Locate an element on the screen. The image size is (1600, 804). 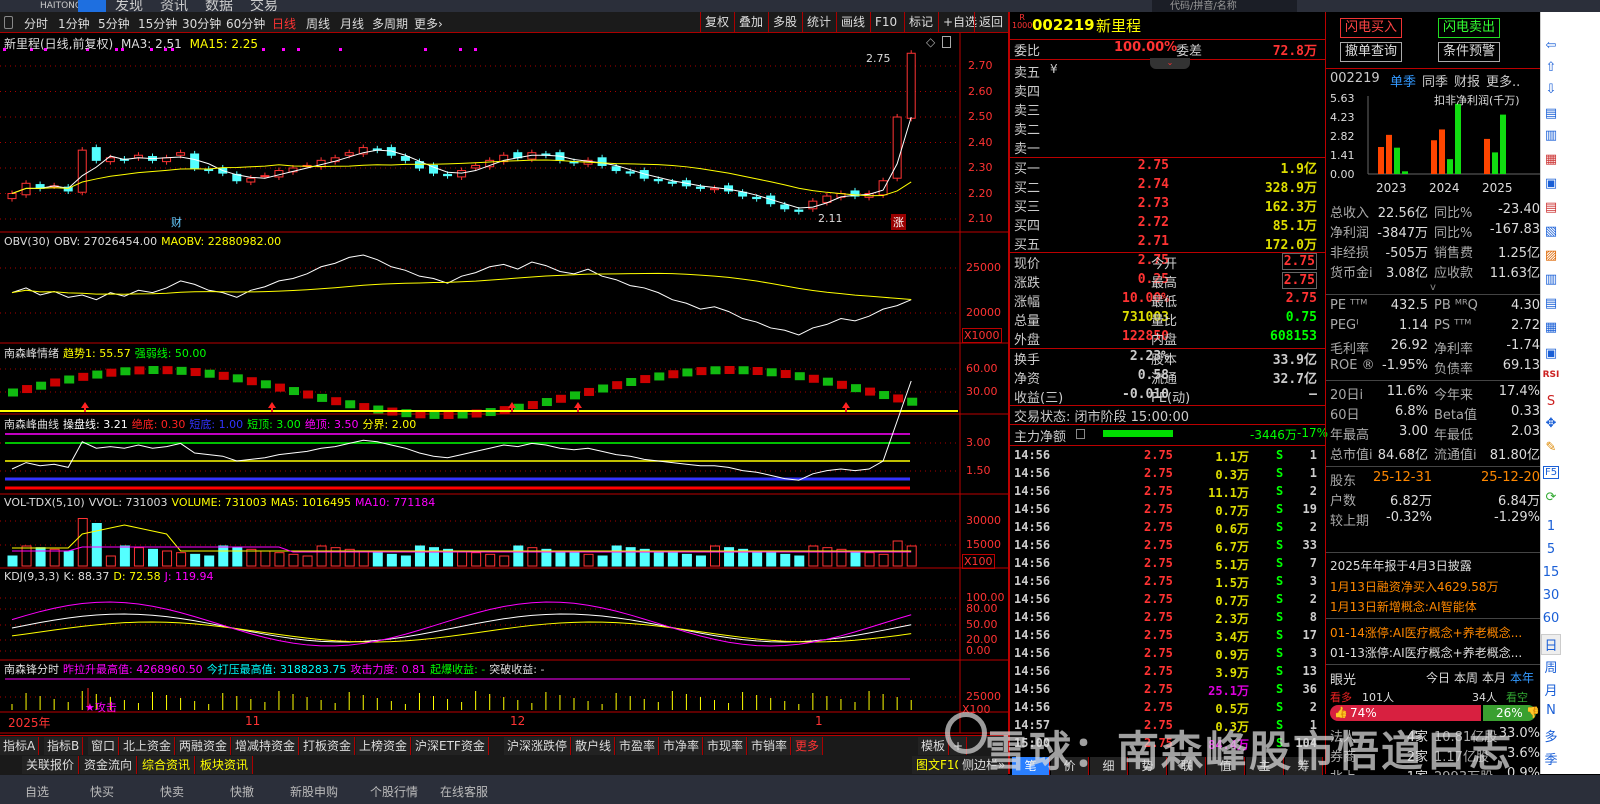
calendar-icon: ▤ is located at coordinates (1551, 207).